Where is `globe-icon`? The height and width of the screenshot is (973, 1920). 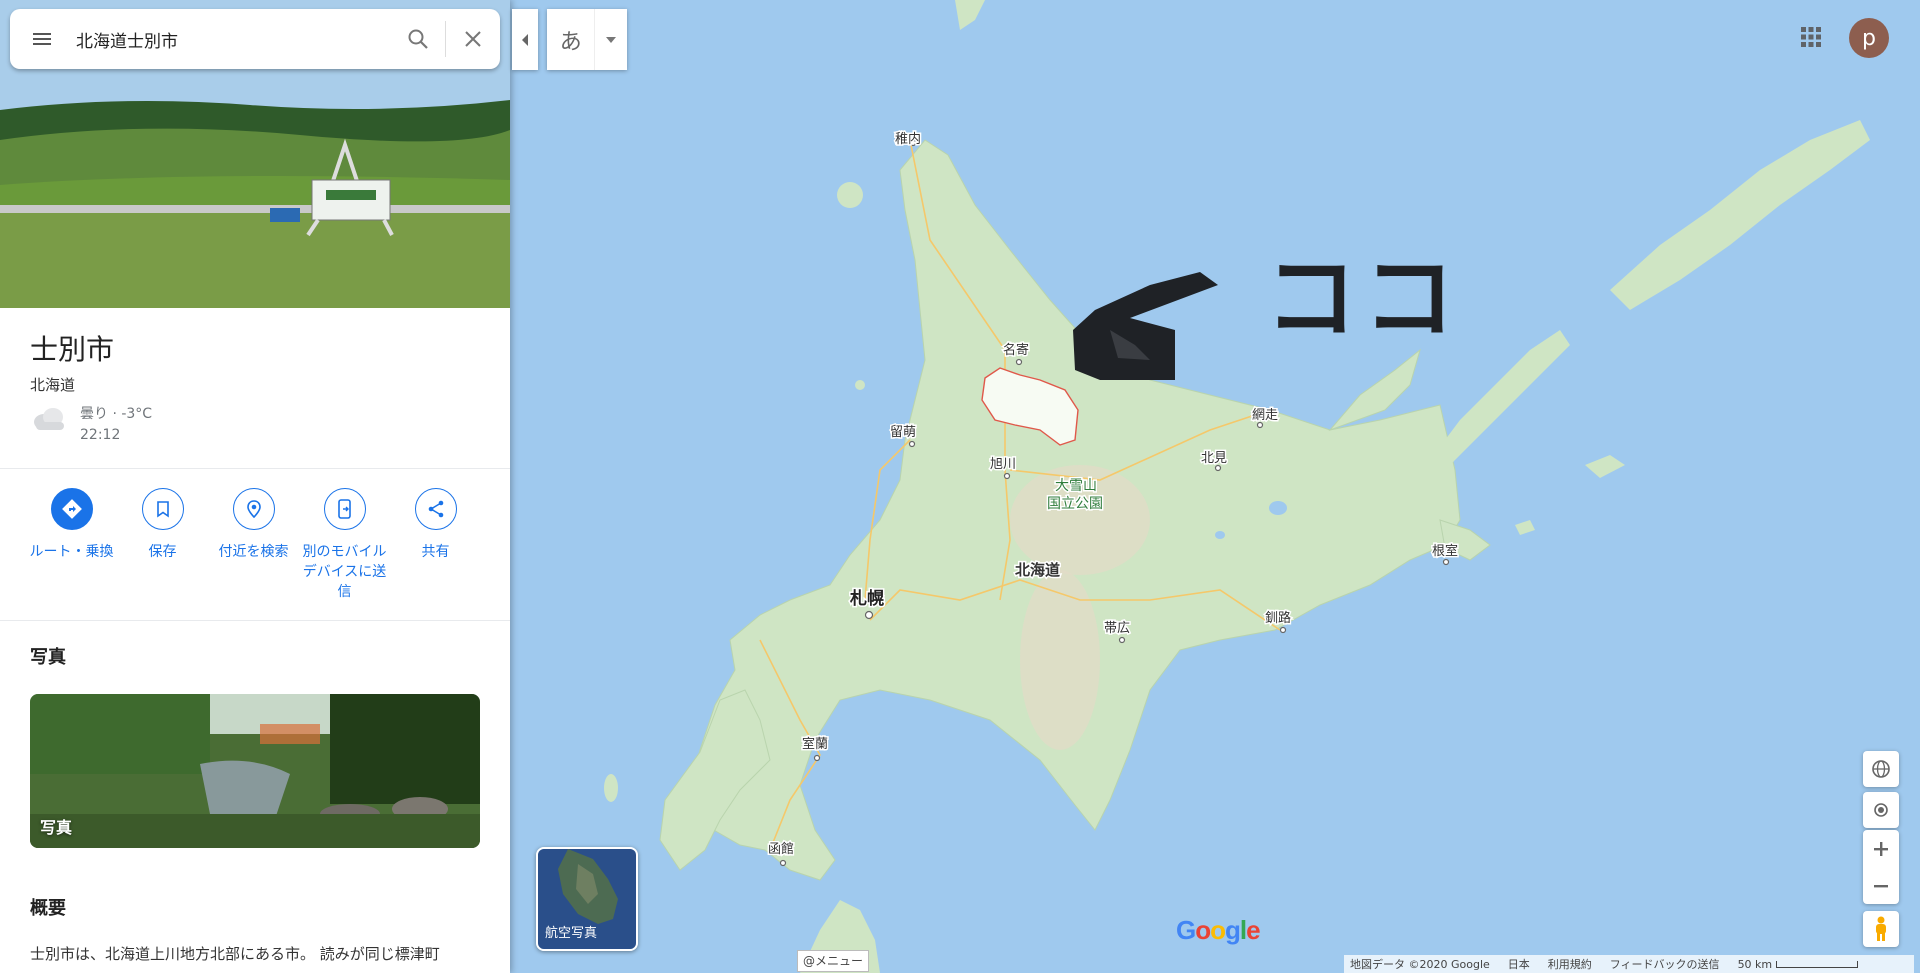 globe-icon is located at coordinates (1881, 769).